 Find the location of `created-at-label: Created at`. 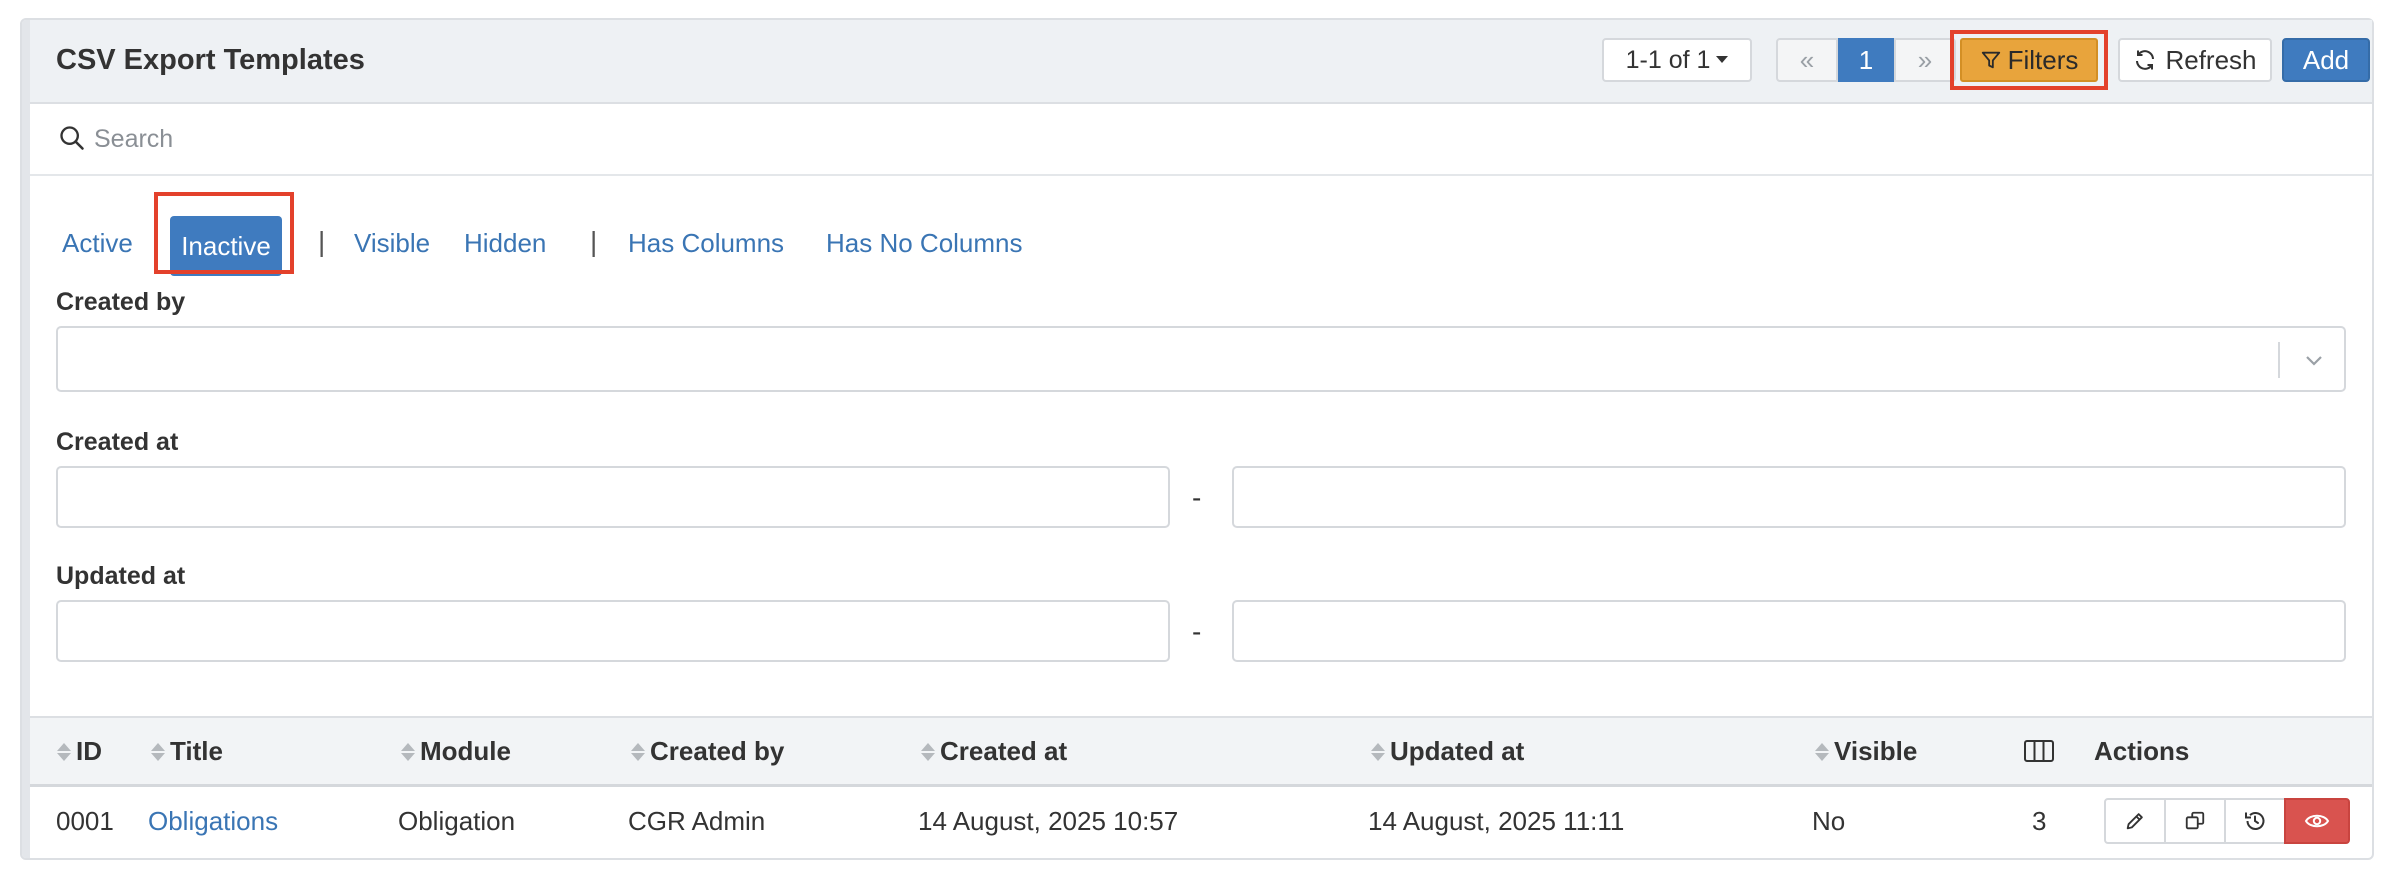

created-at-label: Created at is located at coordinates (117, 442).